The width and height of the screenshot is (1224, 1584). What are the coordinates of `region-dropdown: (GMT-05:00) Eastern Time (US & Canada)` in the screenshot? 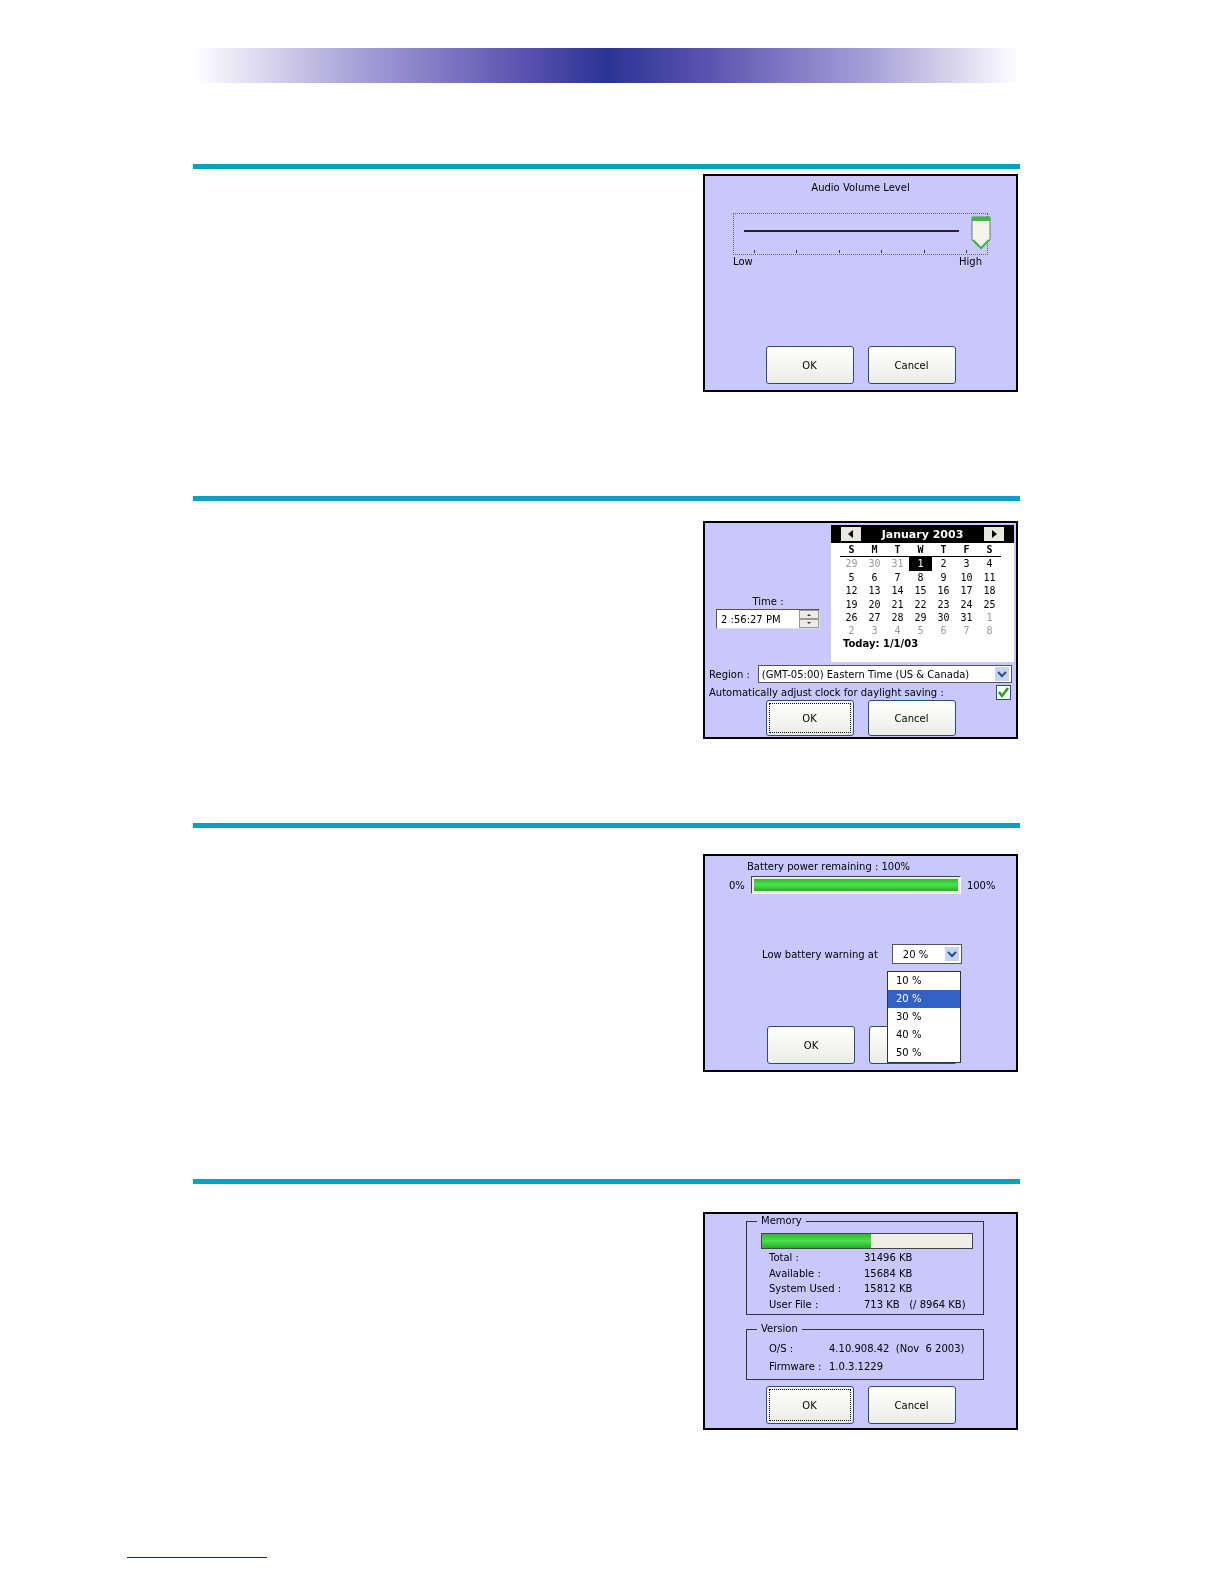 It's located at (884, 674).